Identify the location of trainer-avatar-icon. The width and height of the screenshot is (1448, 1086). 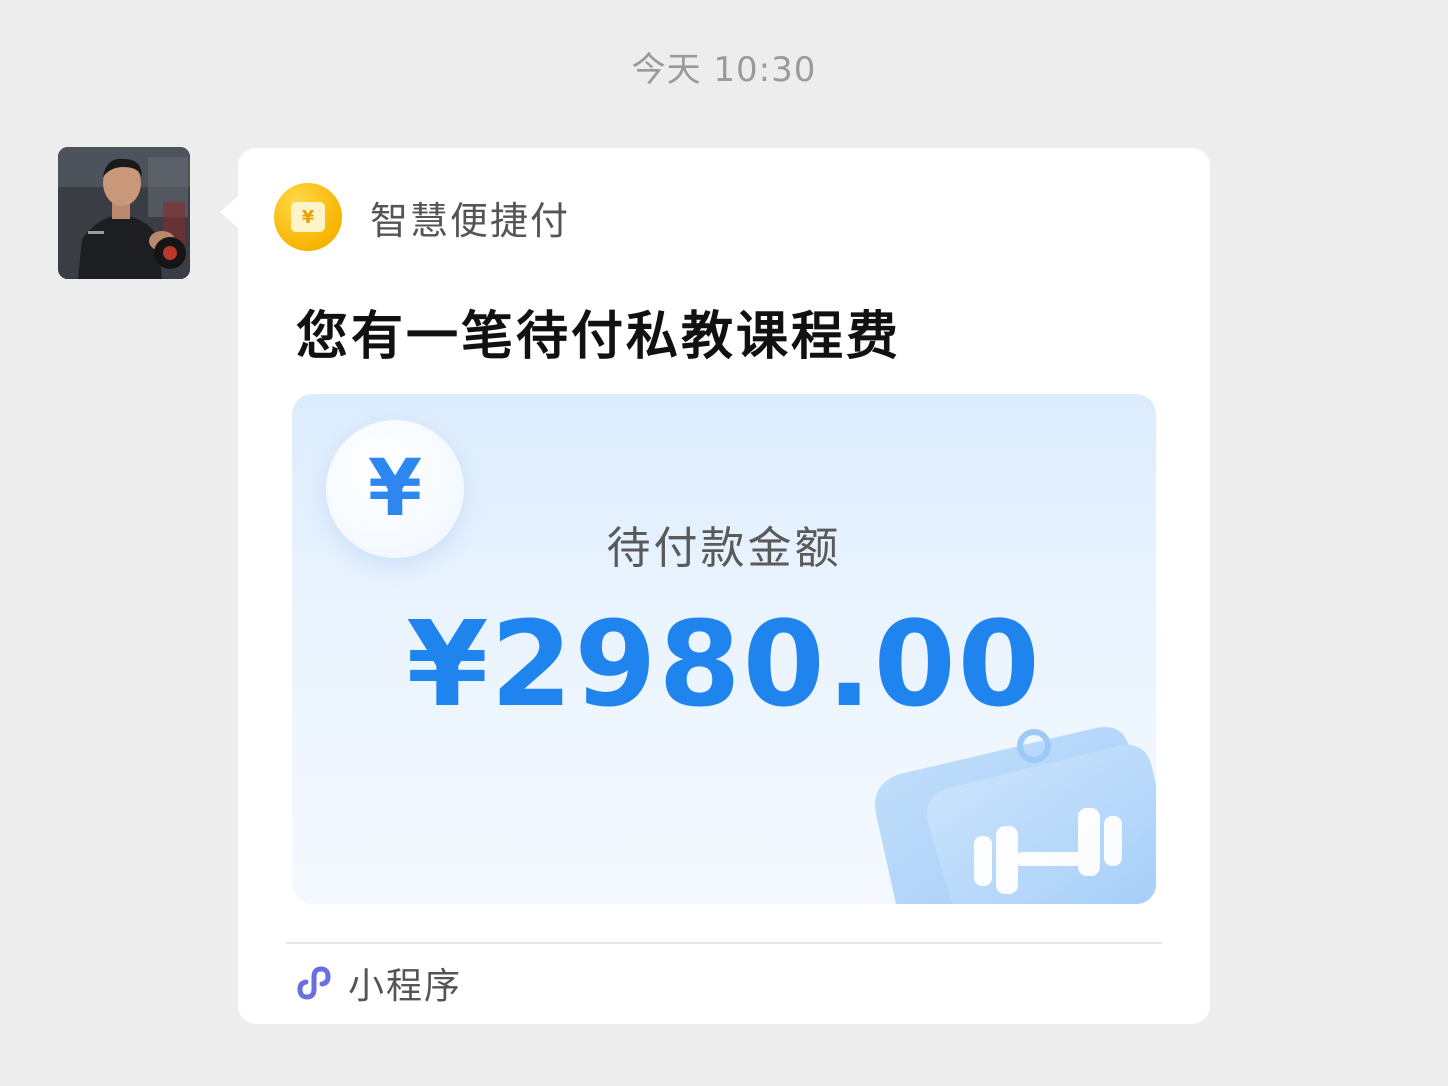
(124, 213).